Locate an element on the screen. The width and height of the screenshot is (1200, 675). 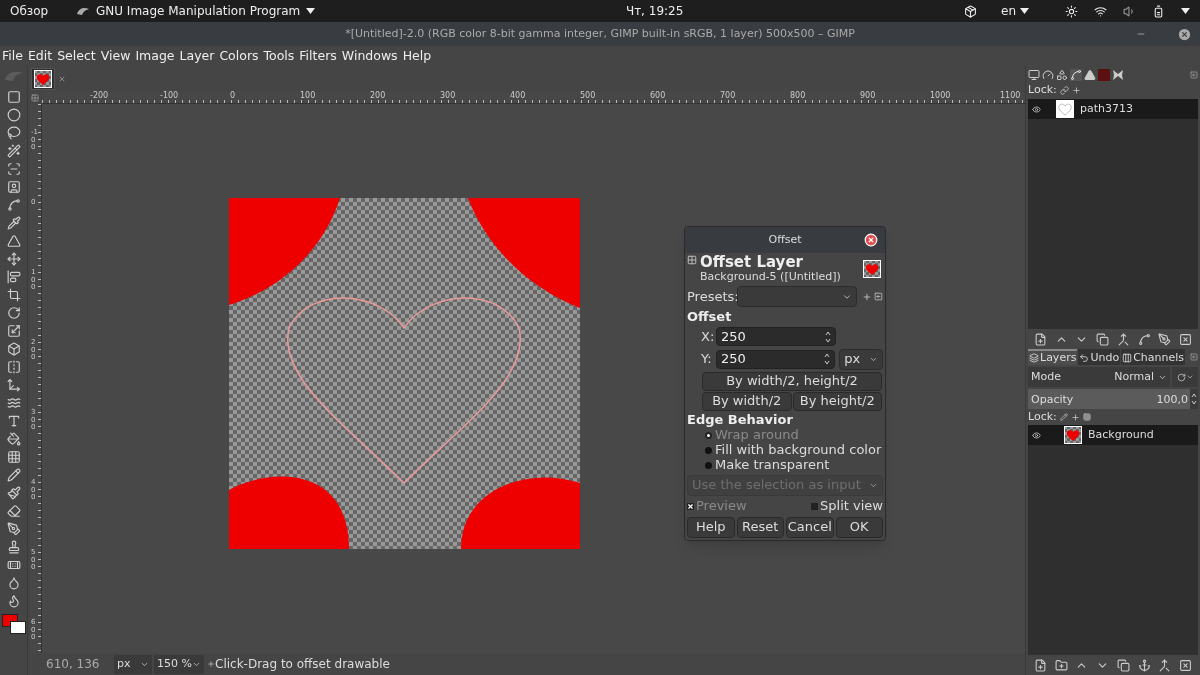
menu-item: Windows is located at coordinates (369, 56).